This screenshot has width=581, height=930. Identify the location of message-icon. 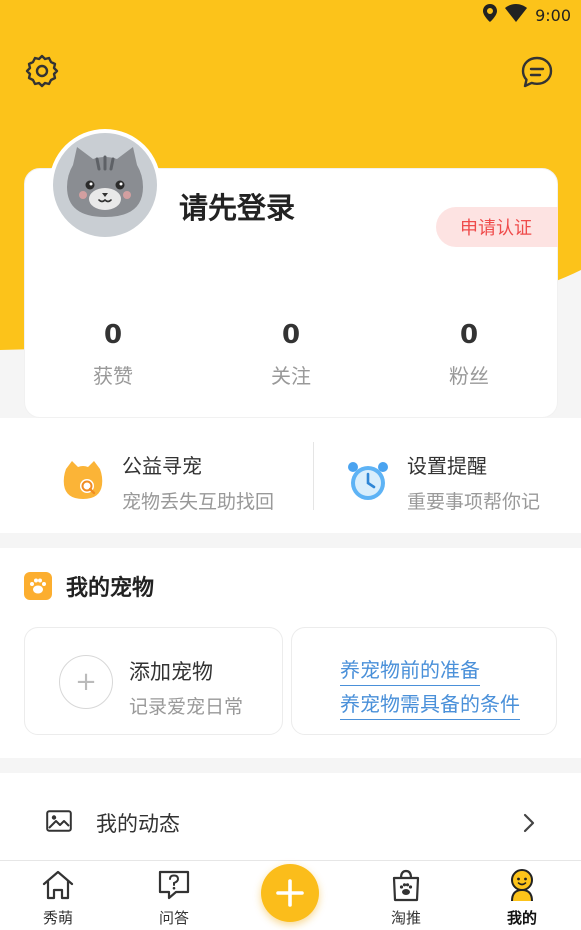
(537, 72).